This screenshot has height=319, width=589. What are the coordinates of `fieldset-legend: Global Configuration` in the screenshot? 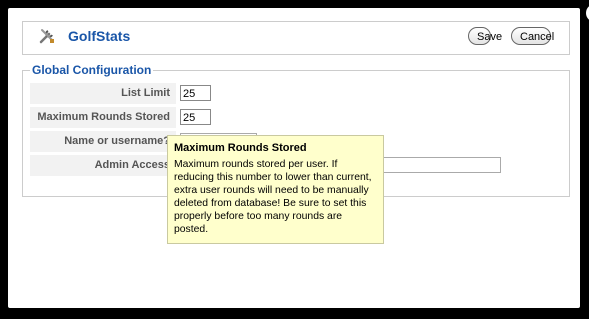 It's located at (92, 70).